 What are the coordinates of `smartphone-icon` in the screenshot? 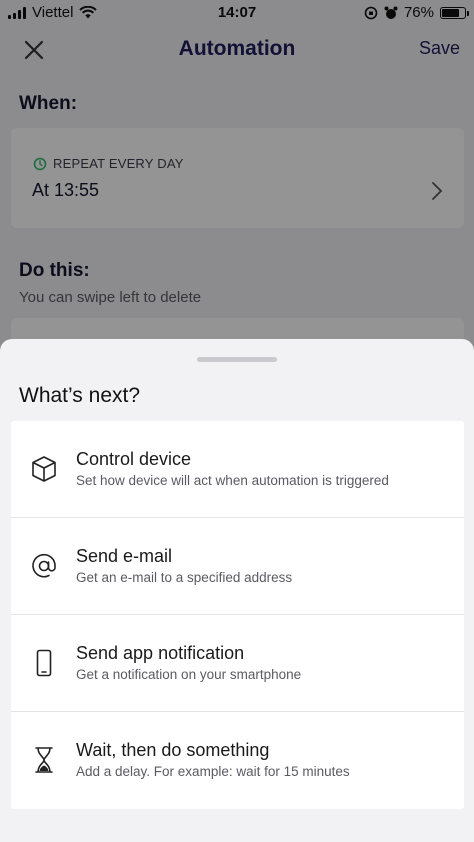 It's located at (44, 663).